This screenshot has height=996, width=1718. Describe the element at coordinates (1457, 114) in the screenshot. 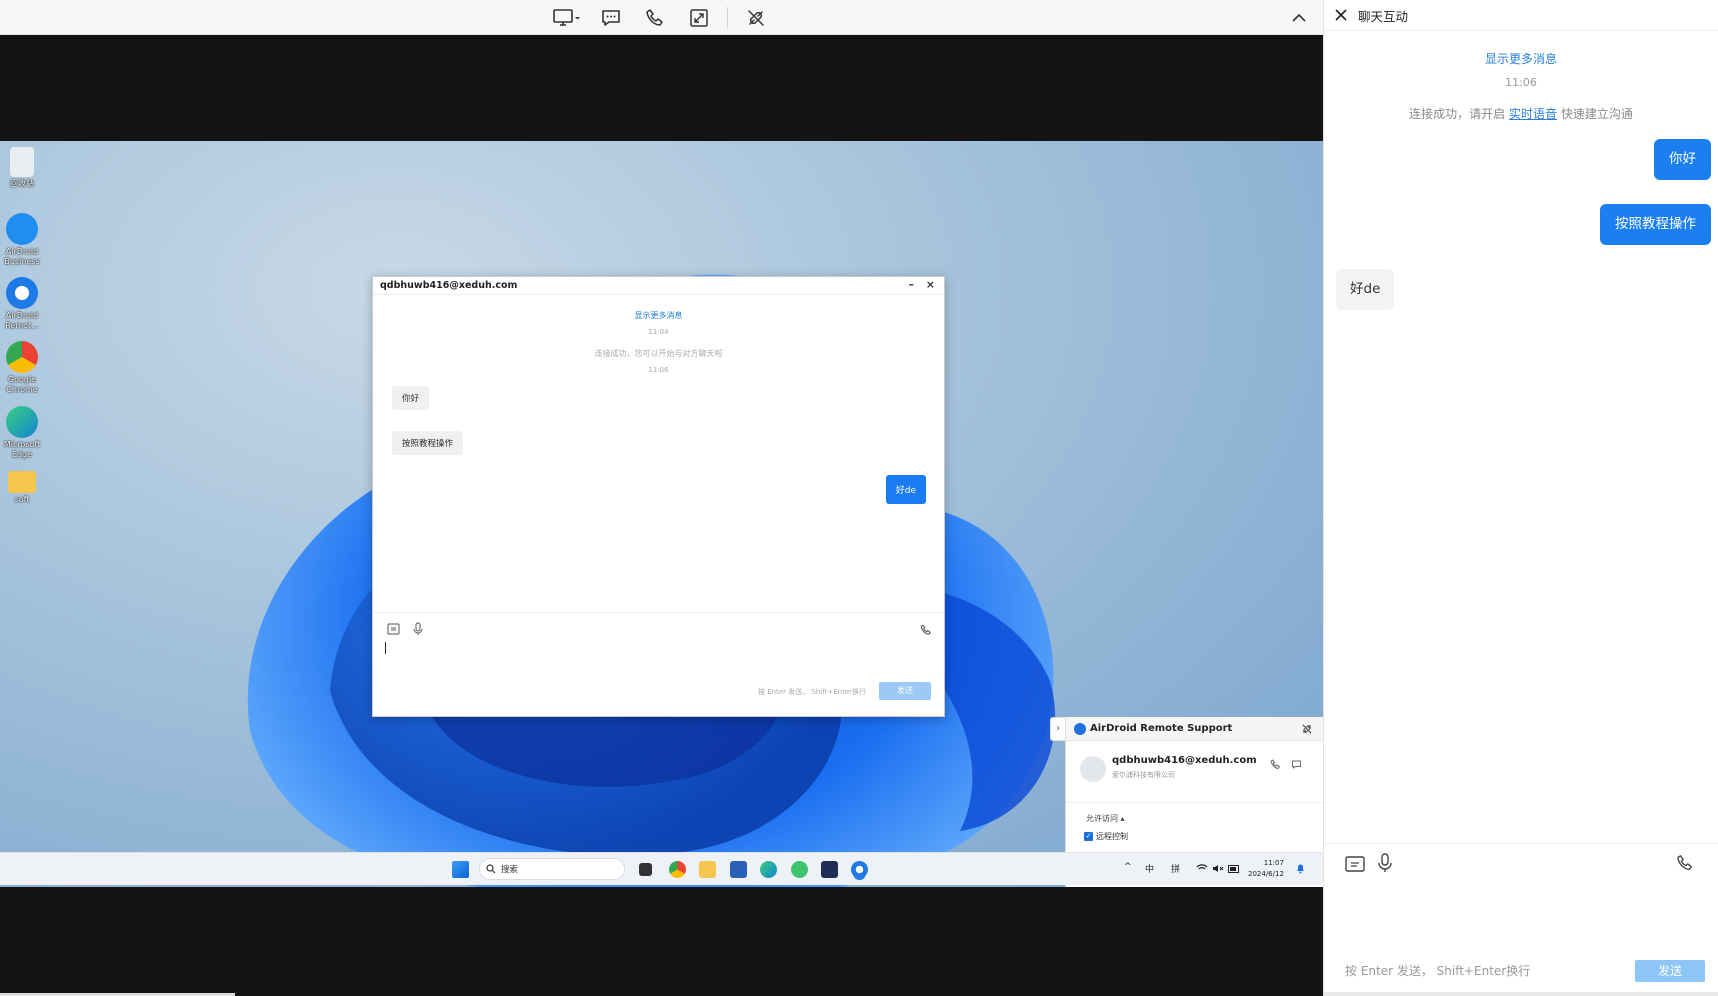

I see `system-message-text: 连接成功，请开启` at that location.